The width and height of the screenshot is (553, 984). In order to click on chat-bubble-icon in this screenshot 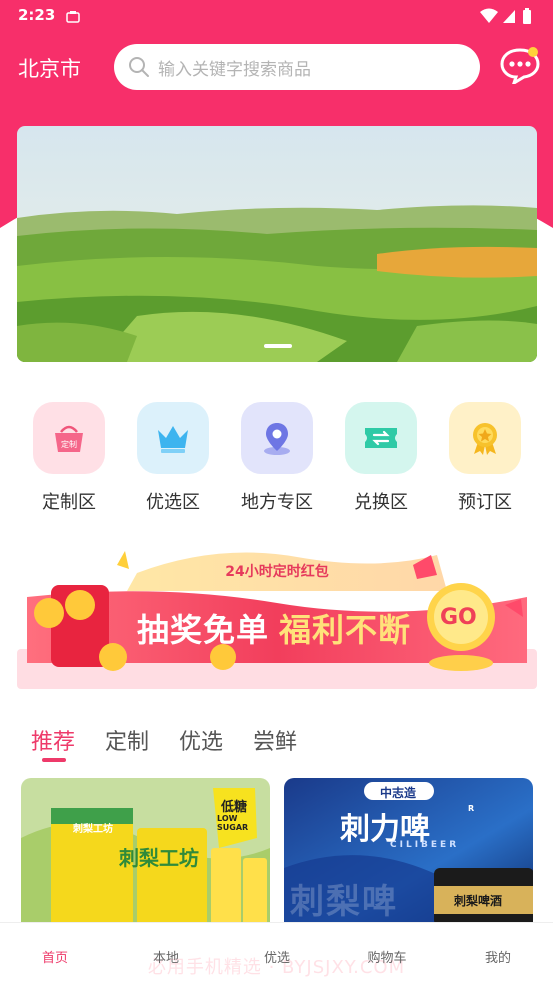, I will do `click(520, 67)`.